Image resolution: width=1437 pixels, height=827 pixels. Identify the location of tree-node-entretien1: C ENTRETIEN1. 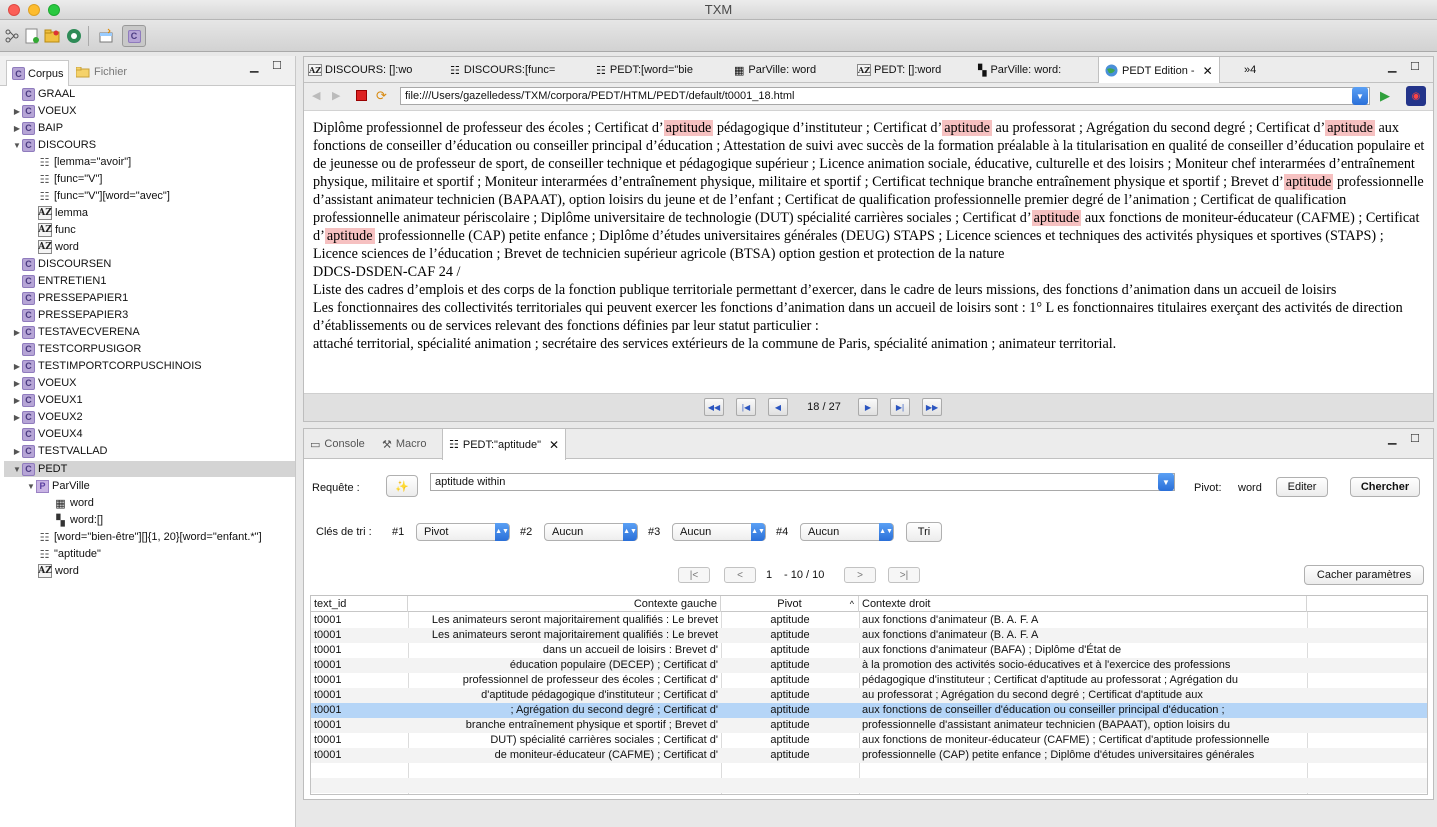
(59, 281).